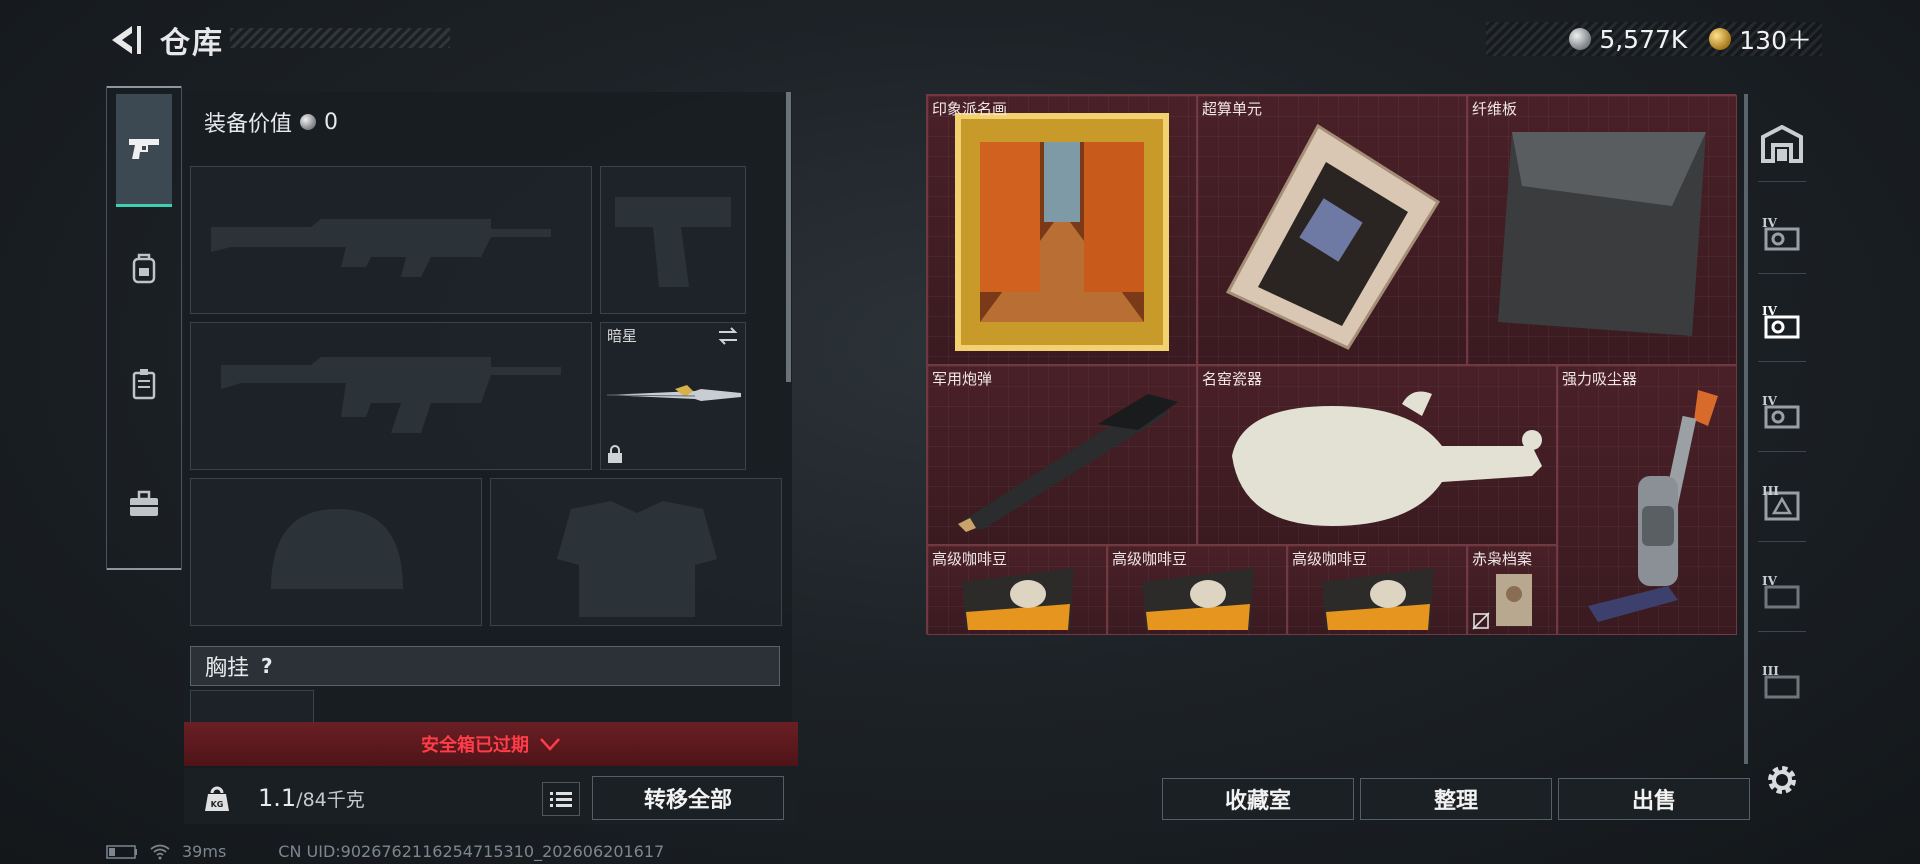 This screenshot has height=864, width=1920. I want to click on stash-item-vacuum-cleaner: 强力吸尘器, so click(1647, 500).